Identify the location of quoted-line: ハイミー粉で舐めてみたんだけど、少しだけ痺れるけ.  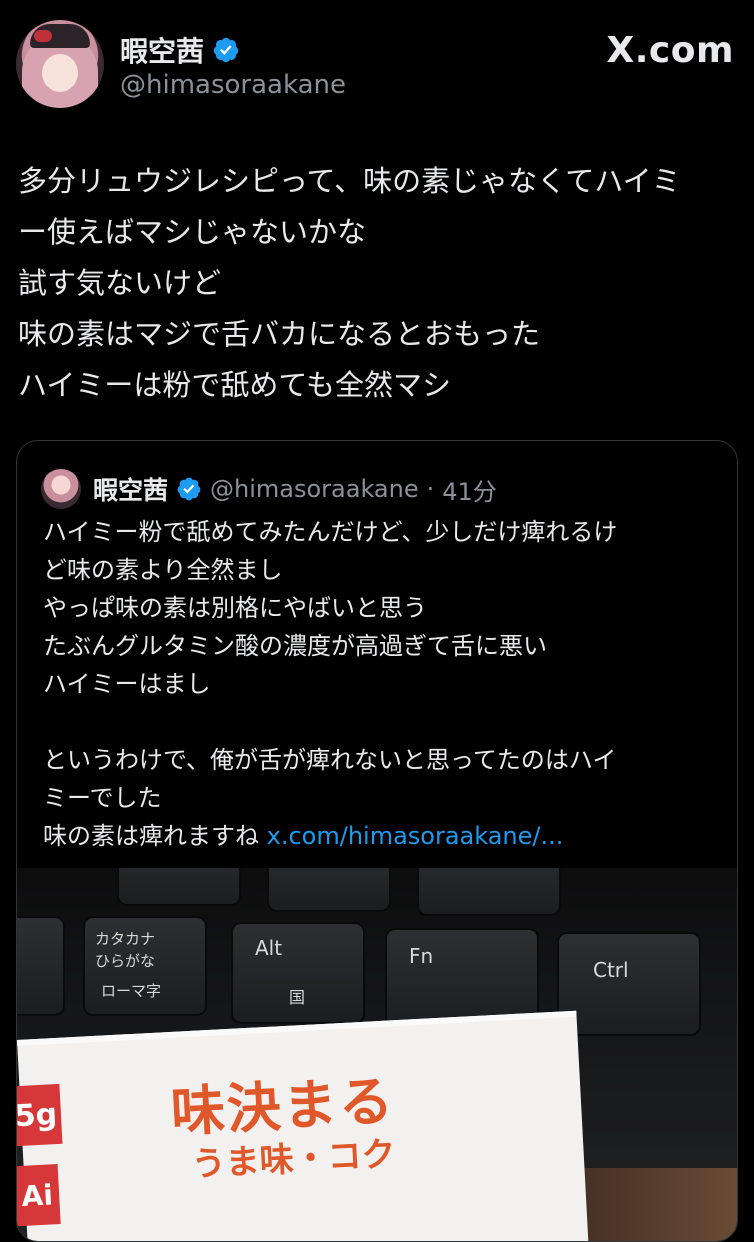
(330, 532).